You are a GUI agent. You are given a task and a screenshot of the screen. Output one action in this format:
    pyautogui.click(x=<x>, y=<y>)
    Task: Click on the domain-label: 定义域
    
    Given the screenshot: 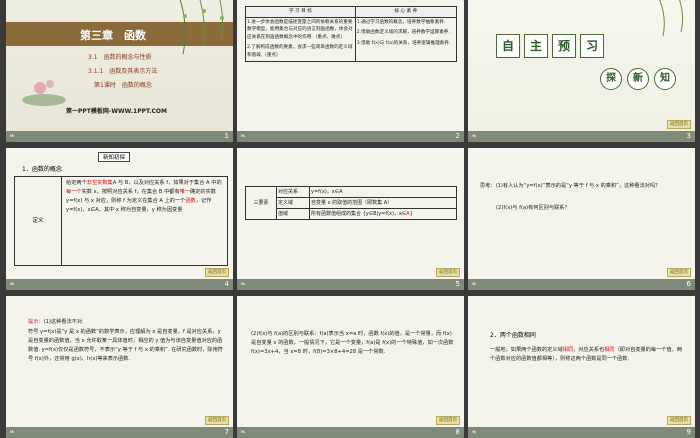 What is the action you would take?
    pyautogui.click(x=293, y=203)
    